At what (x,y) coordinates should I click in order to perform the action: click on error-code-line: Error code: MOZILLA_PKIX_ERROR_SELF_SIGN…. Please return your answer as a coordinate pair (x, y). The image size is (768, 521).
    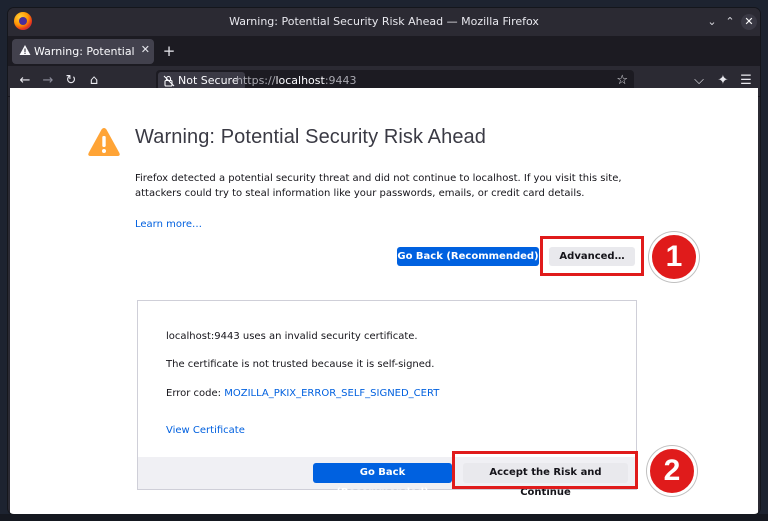
    Looking at the image, I should click on (302, 393).